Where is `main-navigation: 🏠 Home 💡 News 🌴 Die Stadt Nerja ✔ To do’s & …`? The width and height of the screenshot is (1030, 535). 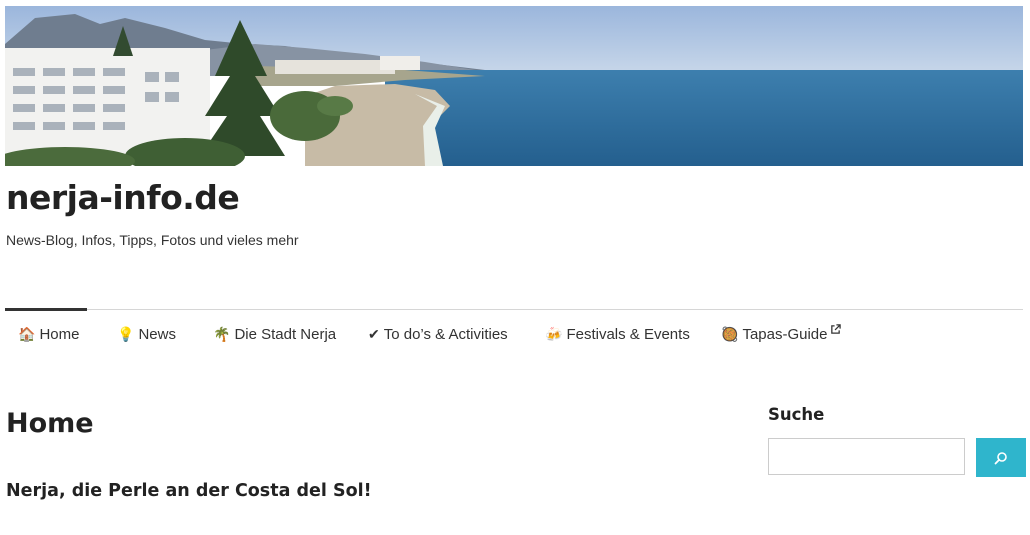
main-navigation: 🏠 Home 💡 News 🌴 Die Stadt Nerja ✔ To do’s & … is located at coordinates (515, 335).